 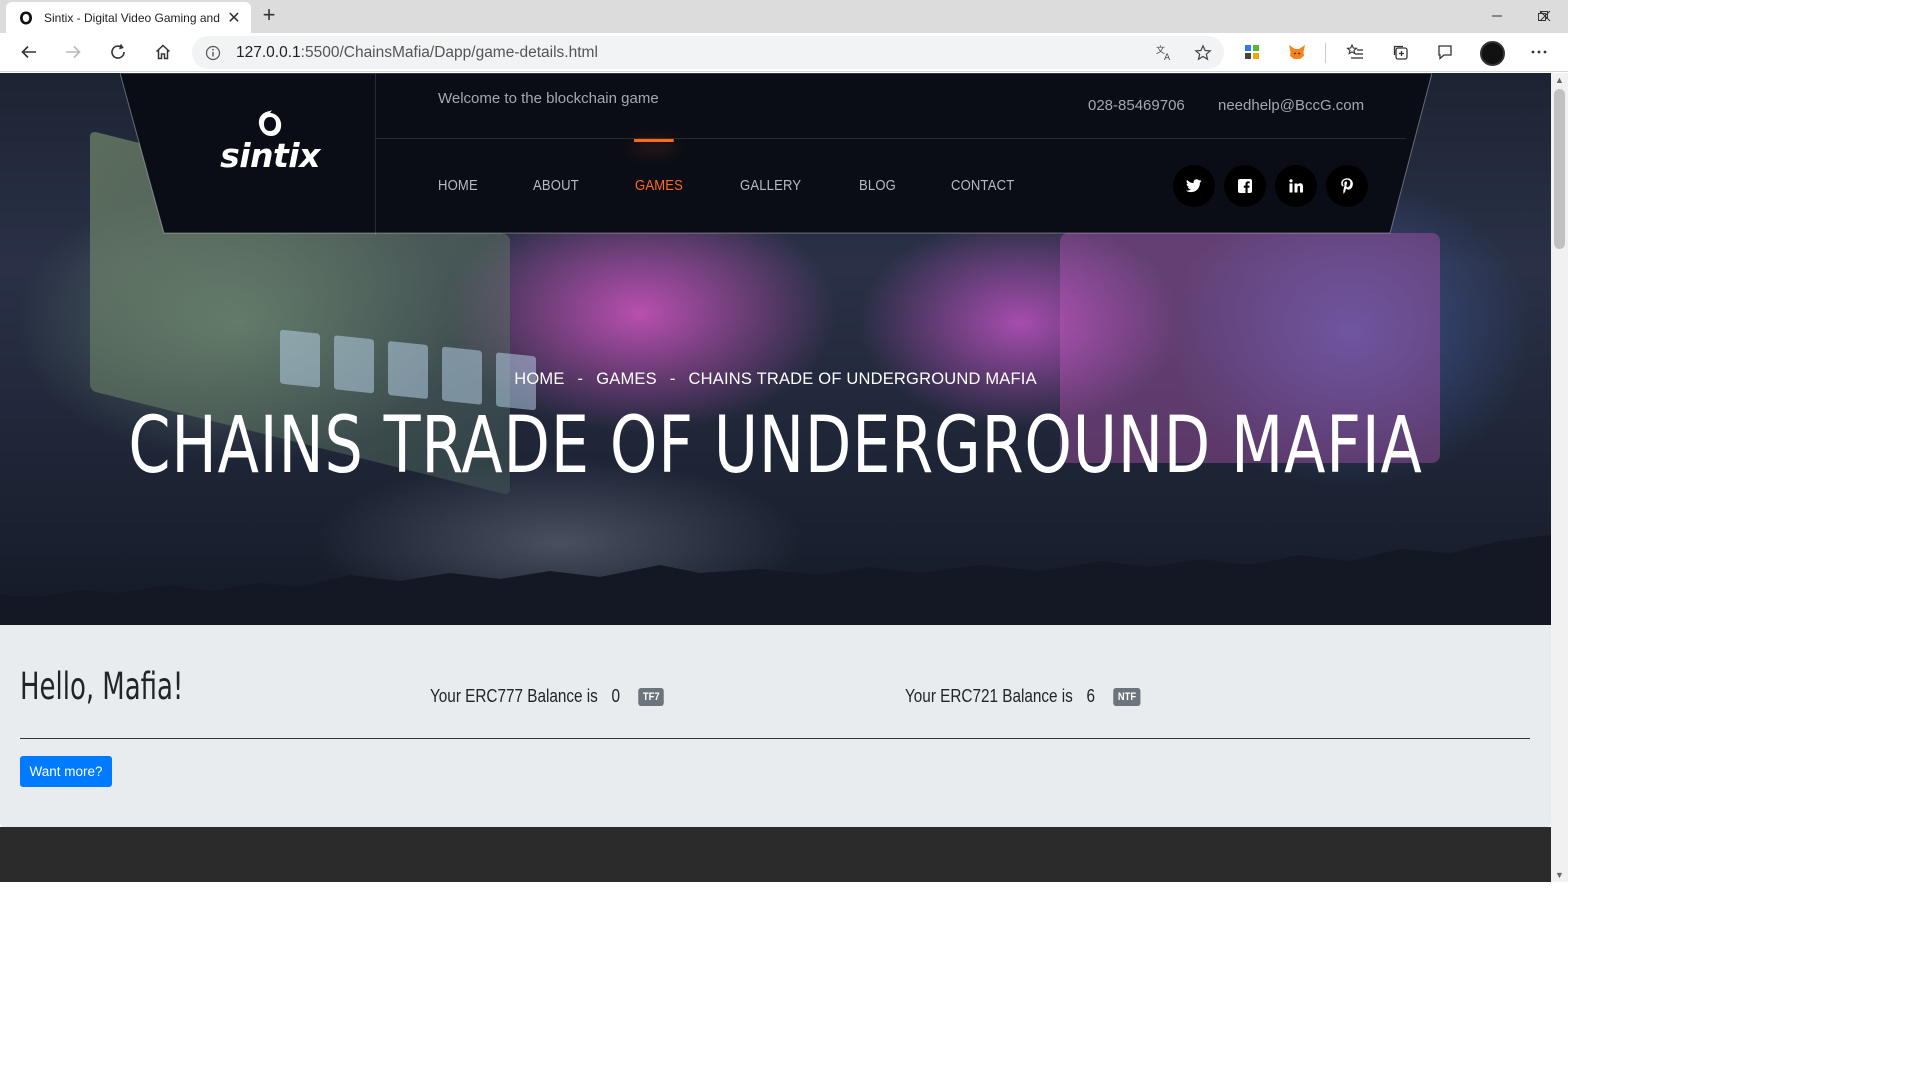 I want to click on scroll-down-icon: ▼, so click(x=1559, y=875).